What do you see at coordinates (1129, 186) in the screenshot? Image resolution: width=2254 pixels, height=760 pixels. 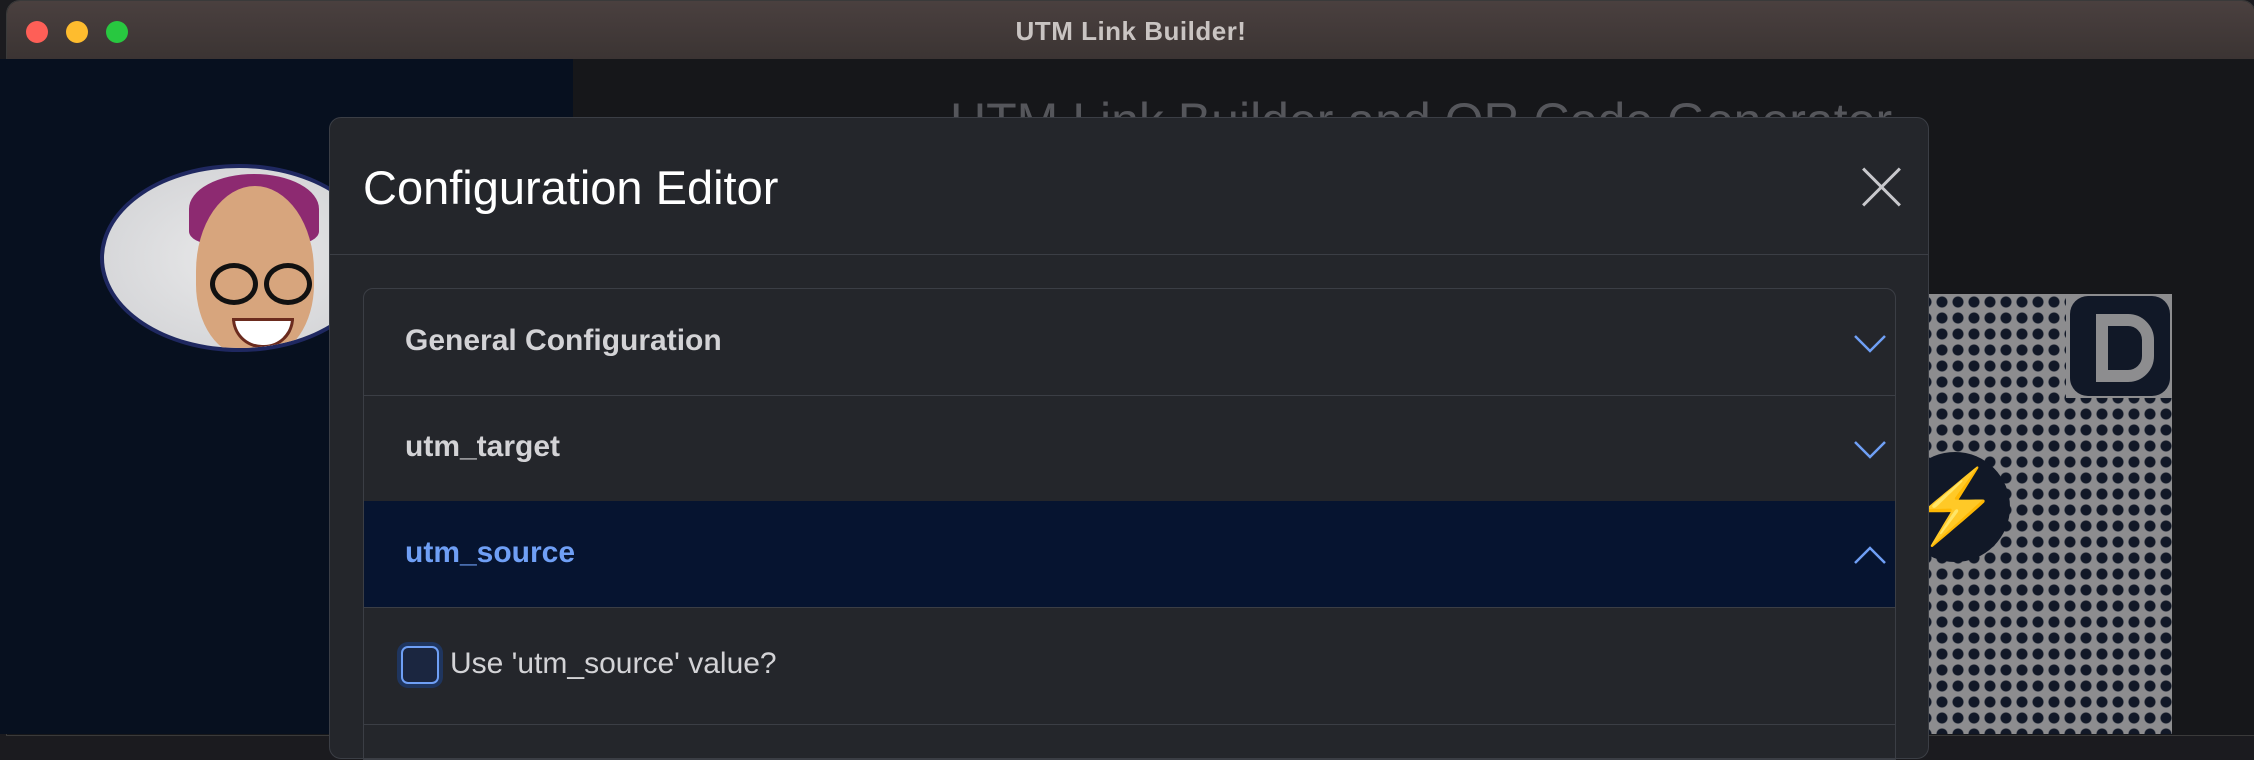 I see `modal-header: Configuration Editor` at bounding box center [1129, 186].